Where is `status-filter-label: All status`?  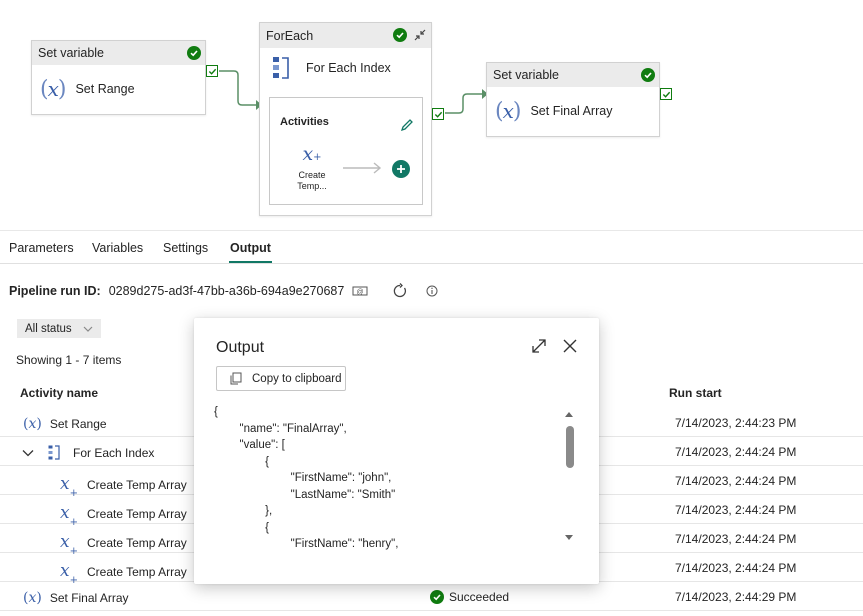
status-filter-label: All status is located at coordinates (48, 328).